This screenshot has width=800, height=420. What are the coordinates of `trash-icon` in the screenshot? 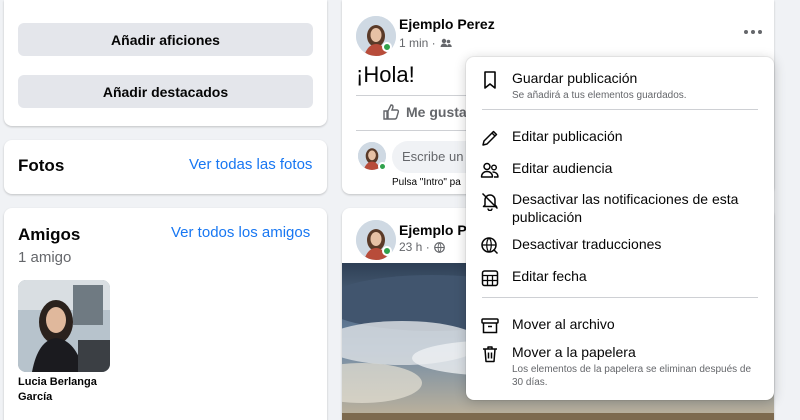 It's located at (490, 354).